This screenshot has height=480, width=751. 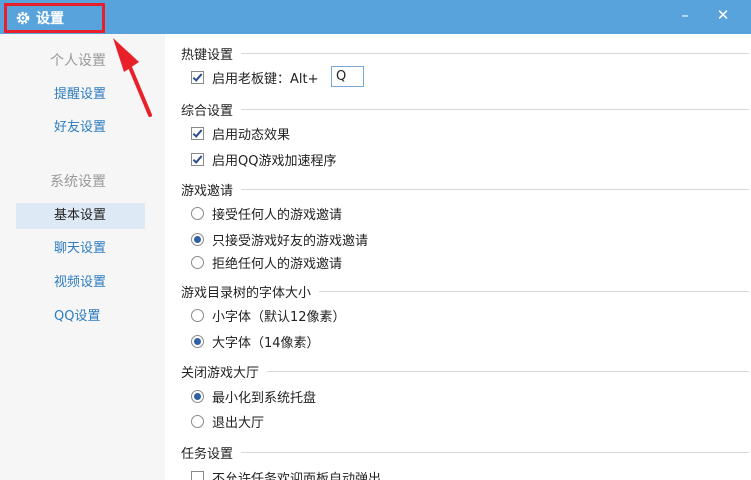 What do you see at coordinates (277, 215) in the screenshot?
I see `invite-accept-all-label: 接受任何人的游戏邀请` at bounding box center [277, 215].